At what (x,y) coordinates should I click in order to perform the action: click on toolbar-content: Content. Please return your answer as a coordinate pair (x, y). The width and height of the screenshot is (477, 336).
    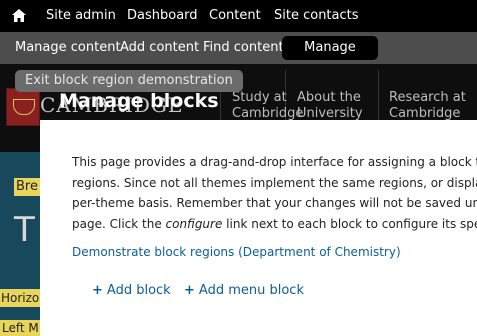
    Looking at the image, I should click on (235, 16).